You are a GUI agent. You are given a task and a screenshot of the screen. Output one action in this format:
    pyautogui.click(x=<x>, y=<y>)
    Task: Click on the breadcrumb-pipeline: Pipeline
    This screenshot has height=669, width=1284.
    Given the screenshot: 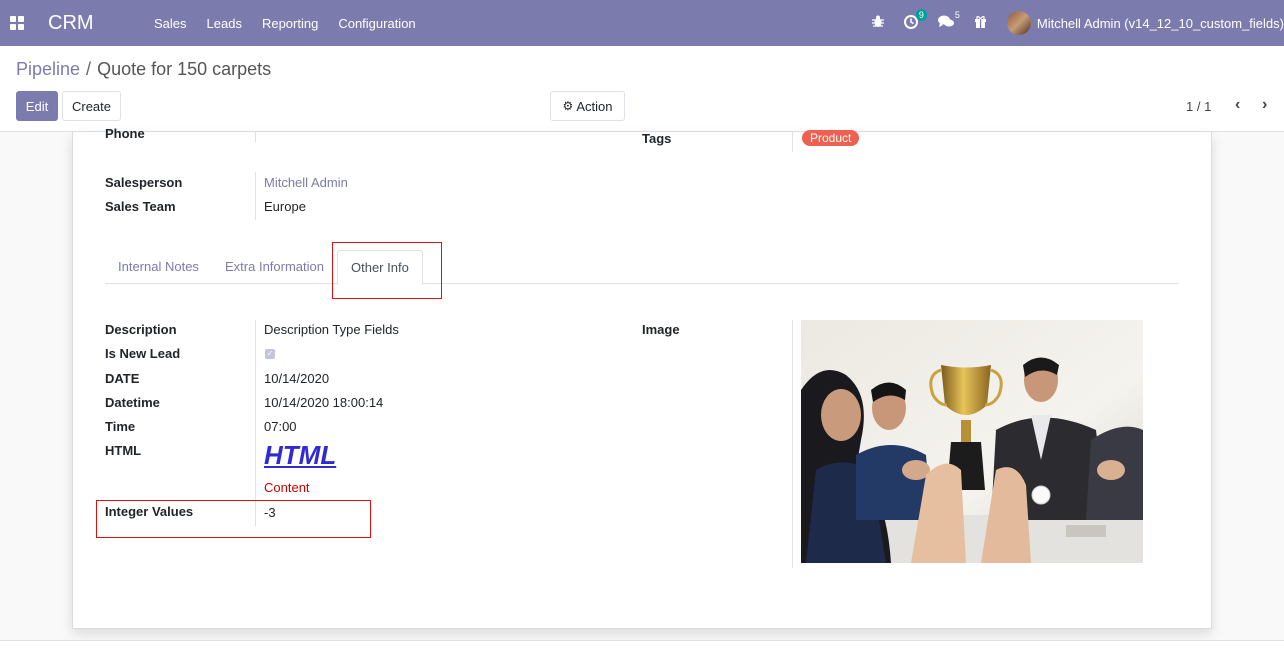 What is the action you would take?
    pyautogui.click(x=48, y=69)
    